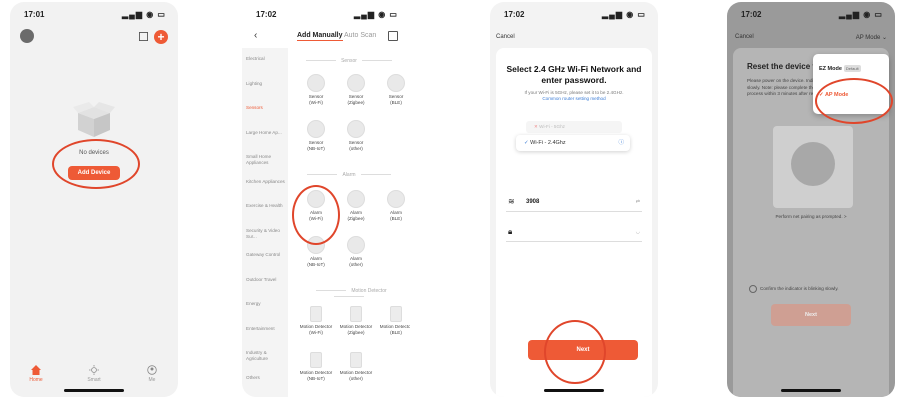 This screenshot has height=399, width=903. I want to click on device-tile: Sensor (BLE), so click(393, 90).